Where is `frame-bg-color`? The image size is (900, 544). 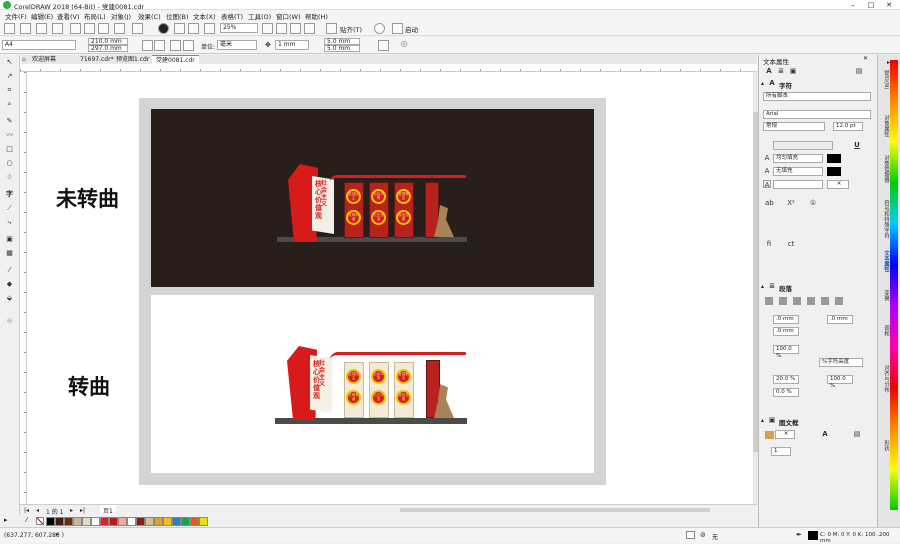
frame-bg-color is located at coordinates (769, 435).